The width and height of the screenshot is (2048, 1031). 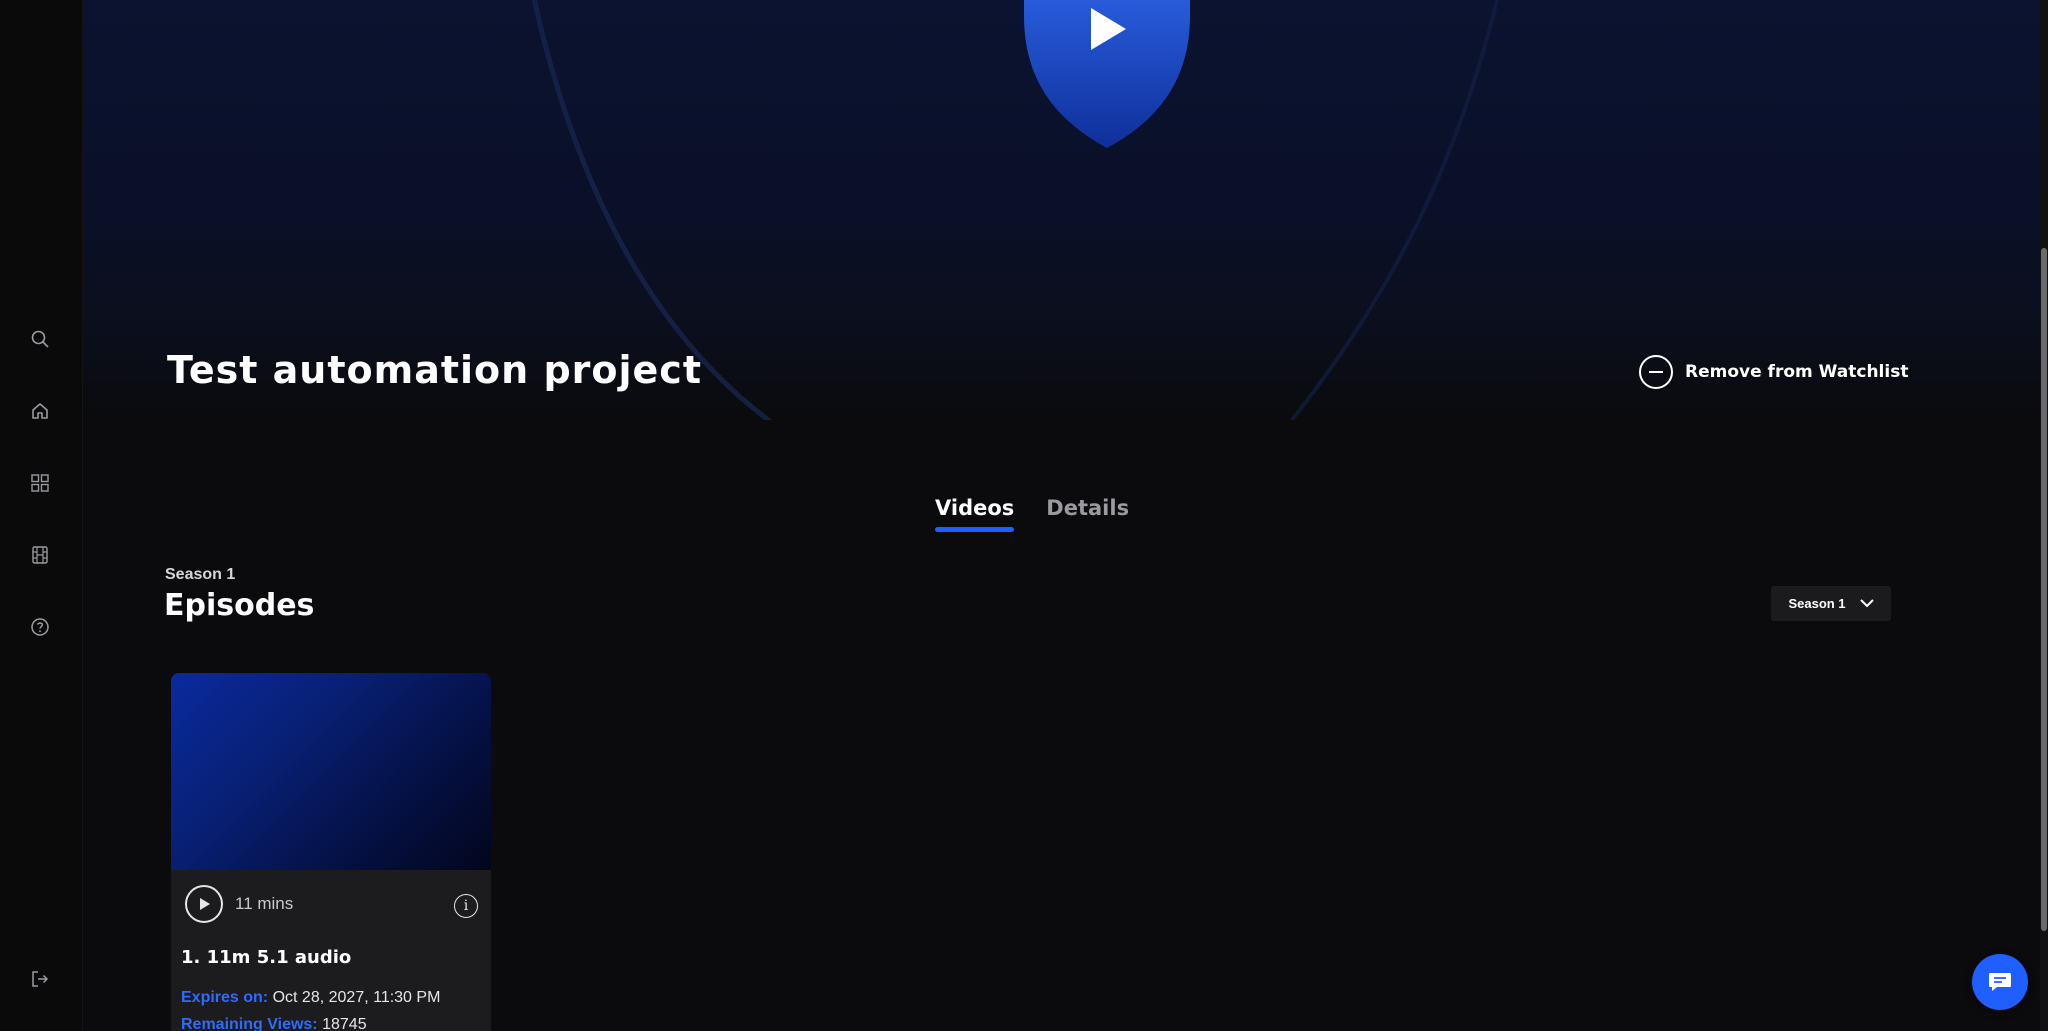 What do you see at coordinates (249, 1023) in the screenshot?
I see `views-label: Remaining Views:` at bounding box center [249, 1023].